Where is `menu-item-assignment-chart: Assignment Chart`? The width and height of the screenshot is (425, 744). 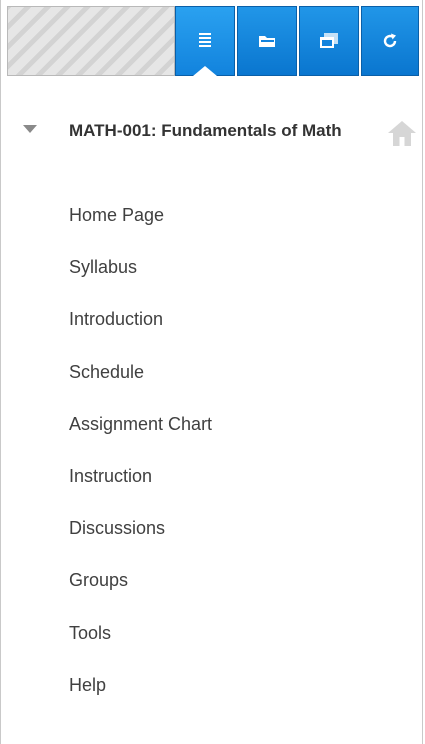
menu-item-assignment-chart: Assignment Chart is located at coordinates (140, 435).